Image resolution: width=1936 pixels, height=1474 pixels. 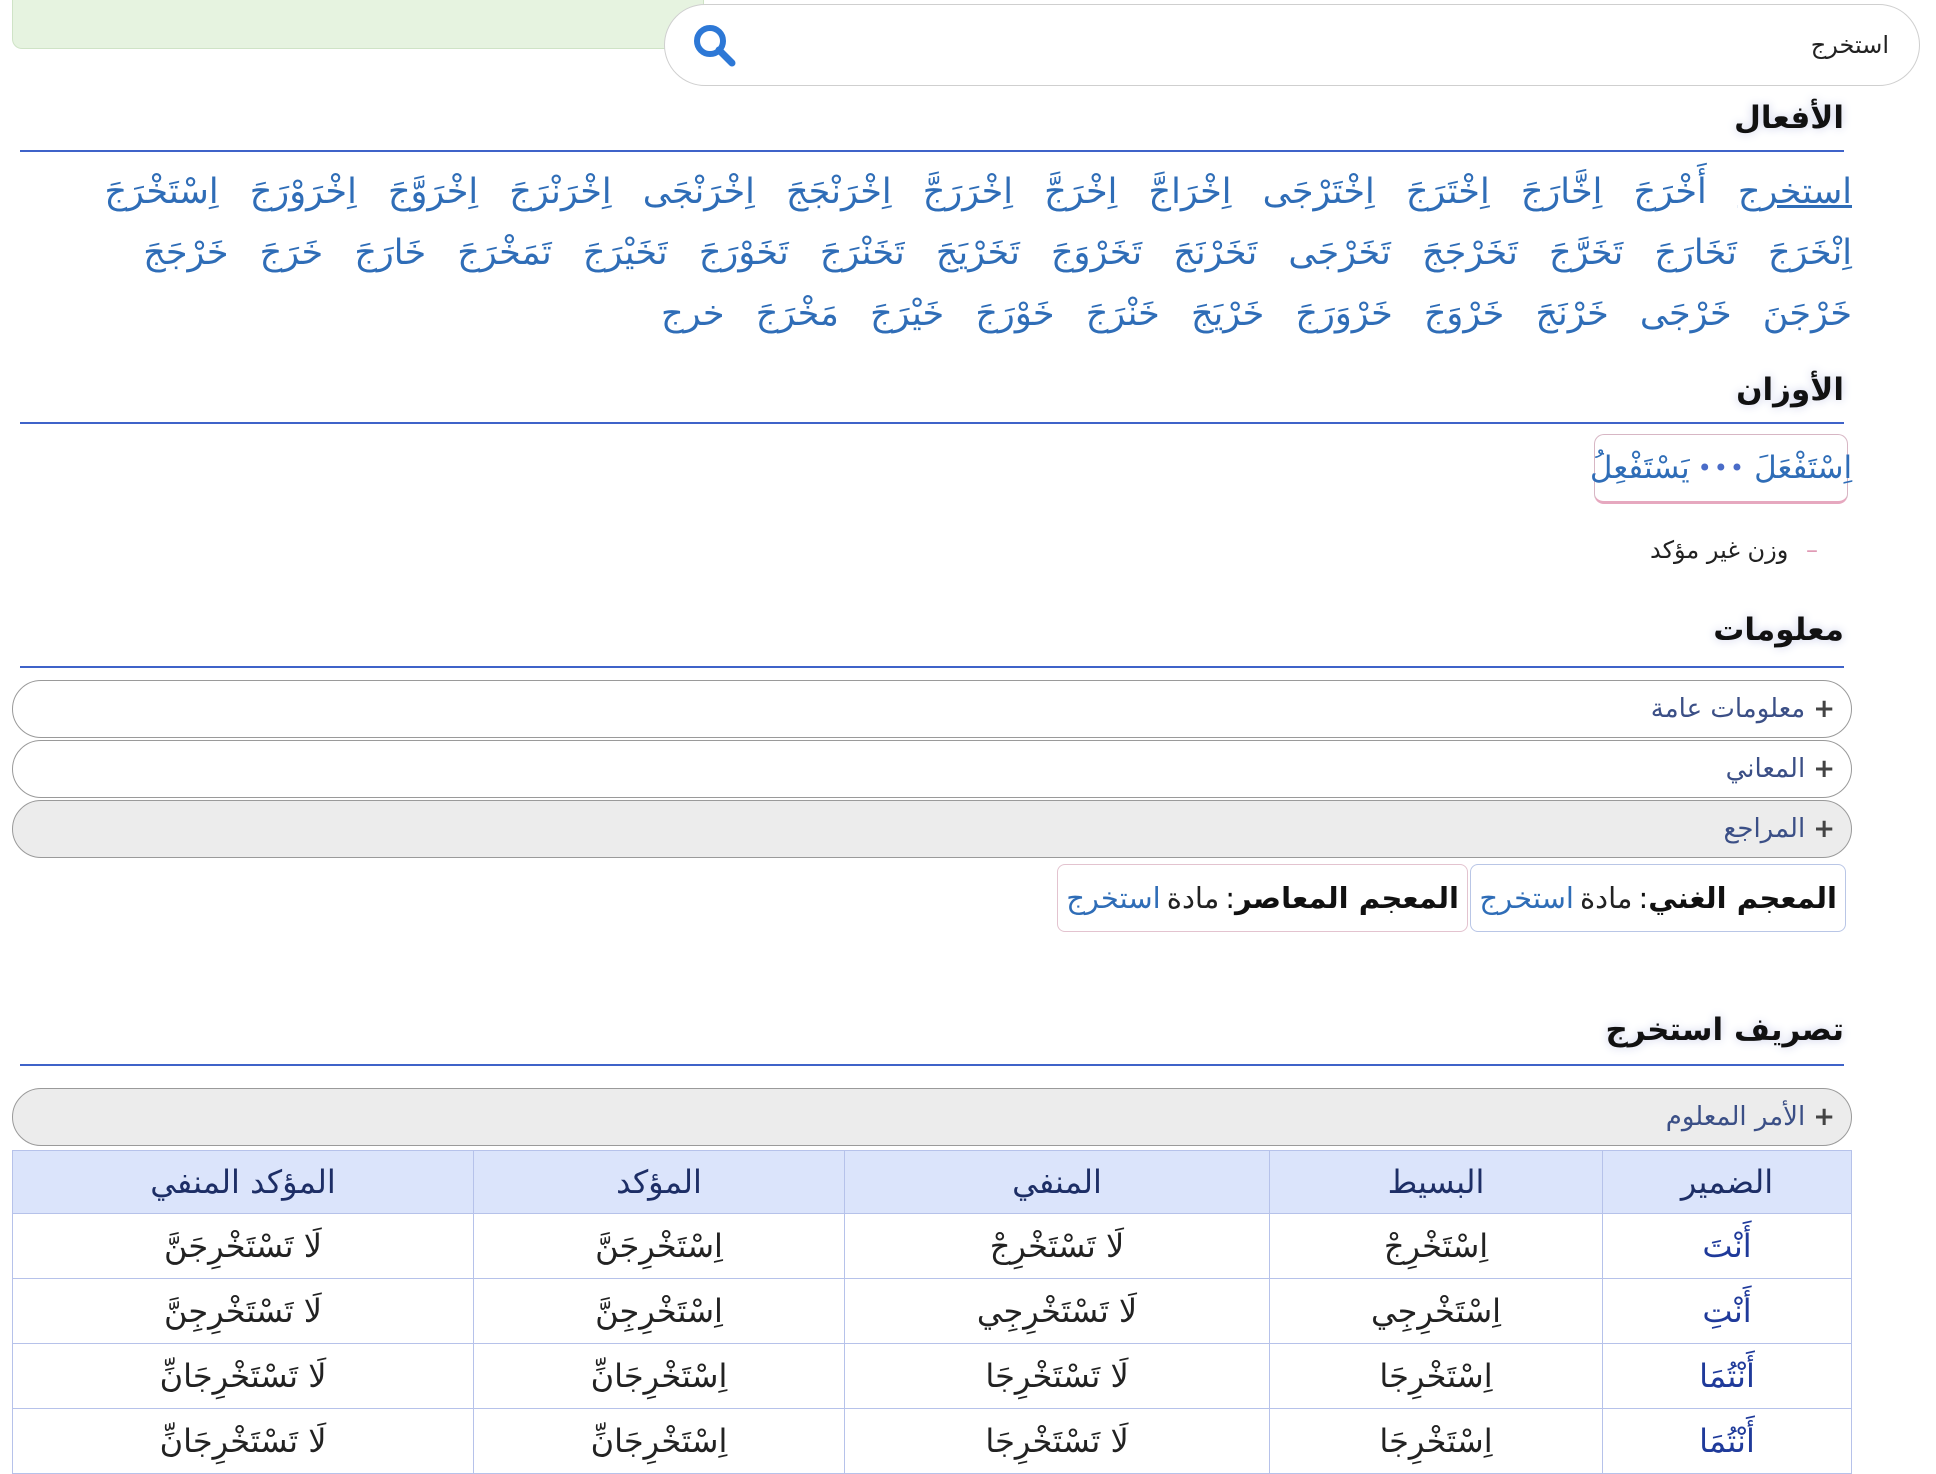 I want to click on accordion-meanings: + المعاني, so click(x=932, y=769).